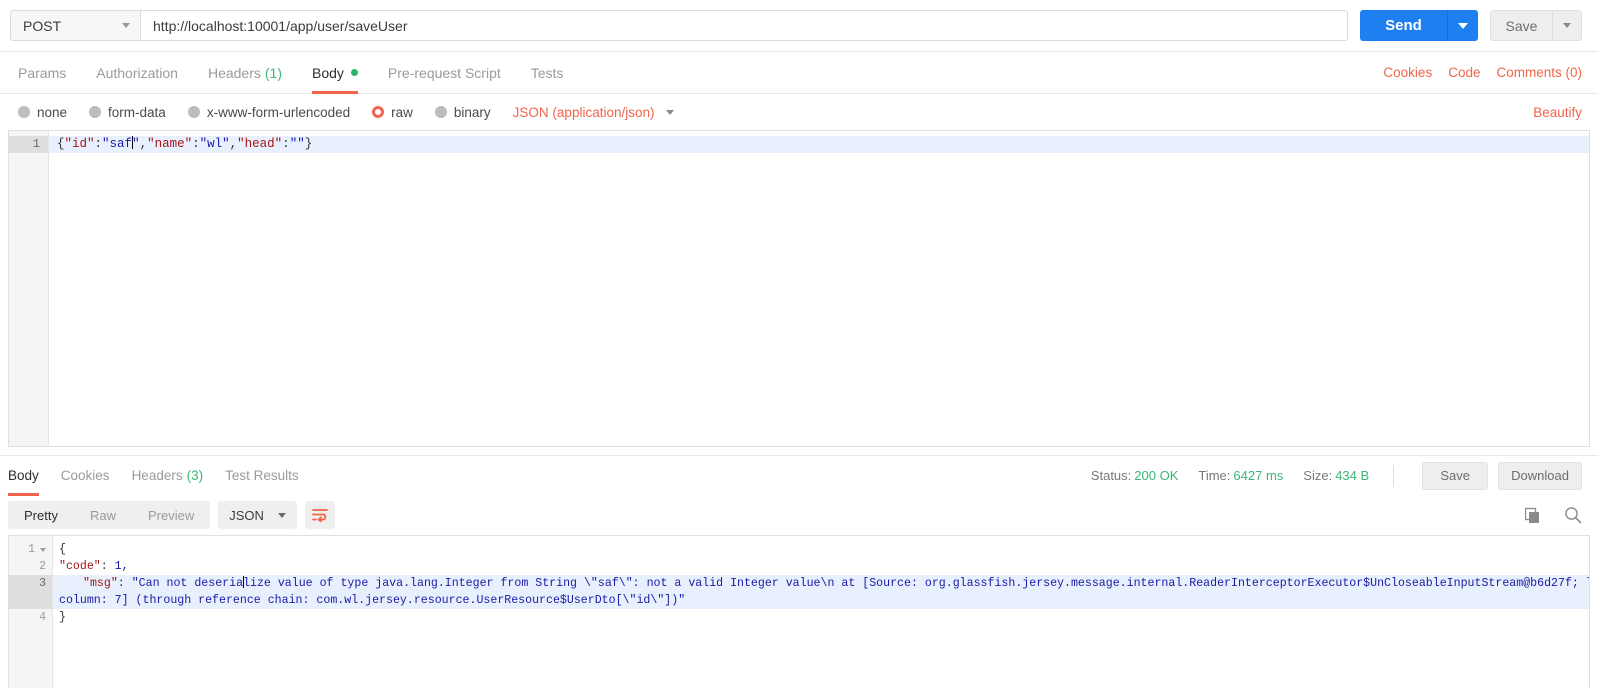  I want to click on json-key-name: "name", so click(170, 144).